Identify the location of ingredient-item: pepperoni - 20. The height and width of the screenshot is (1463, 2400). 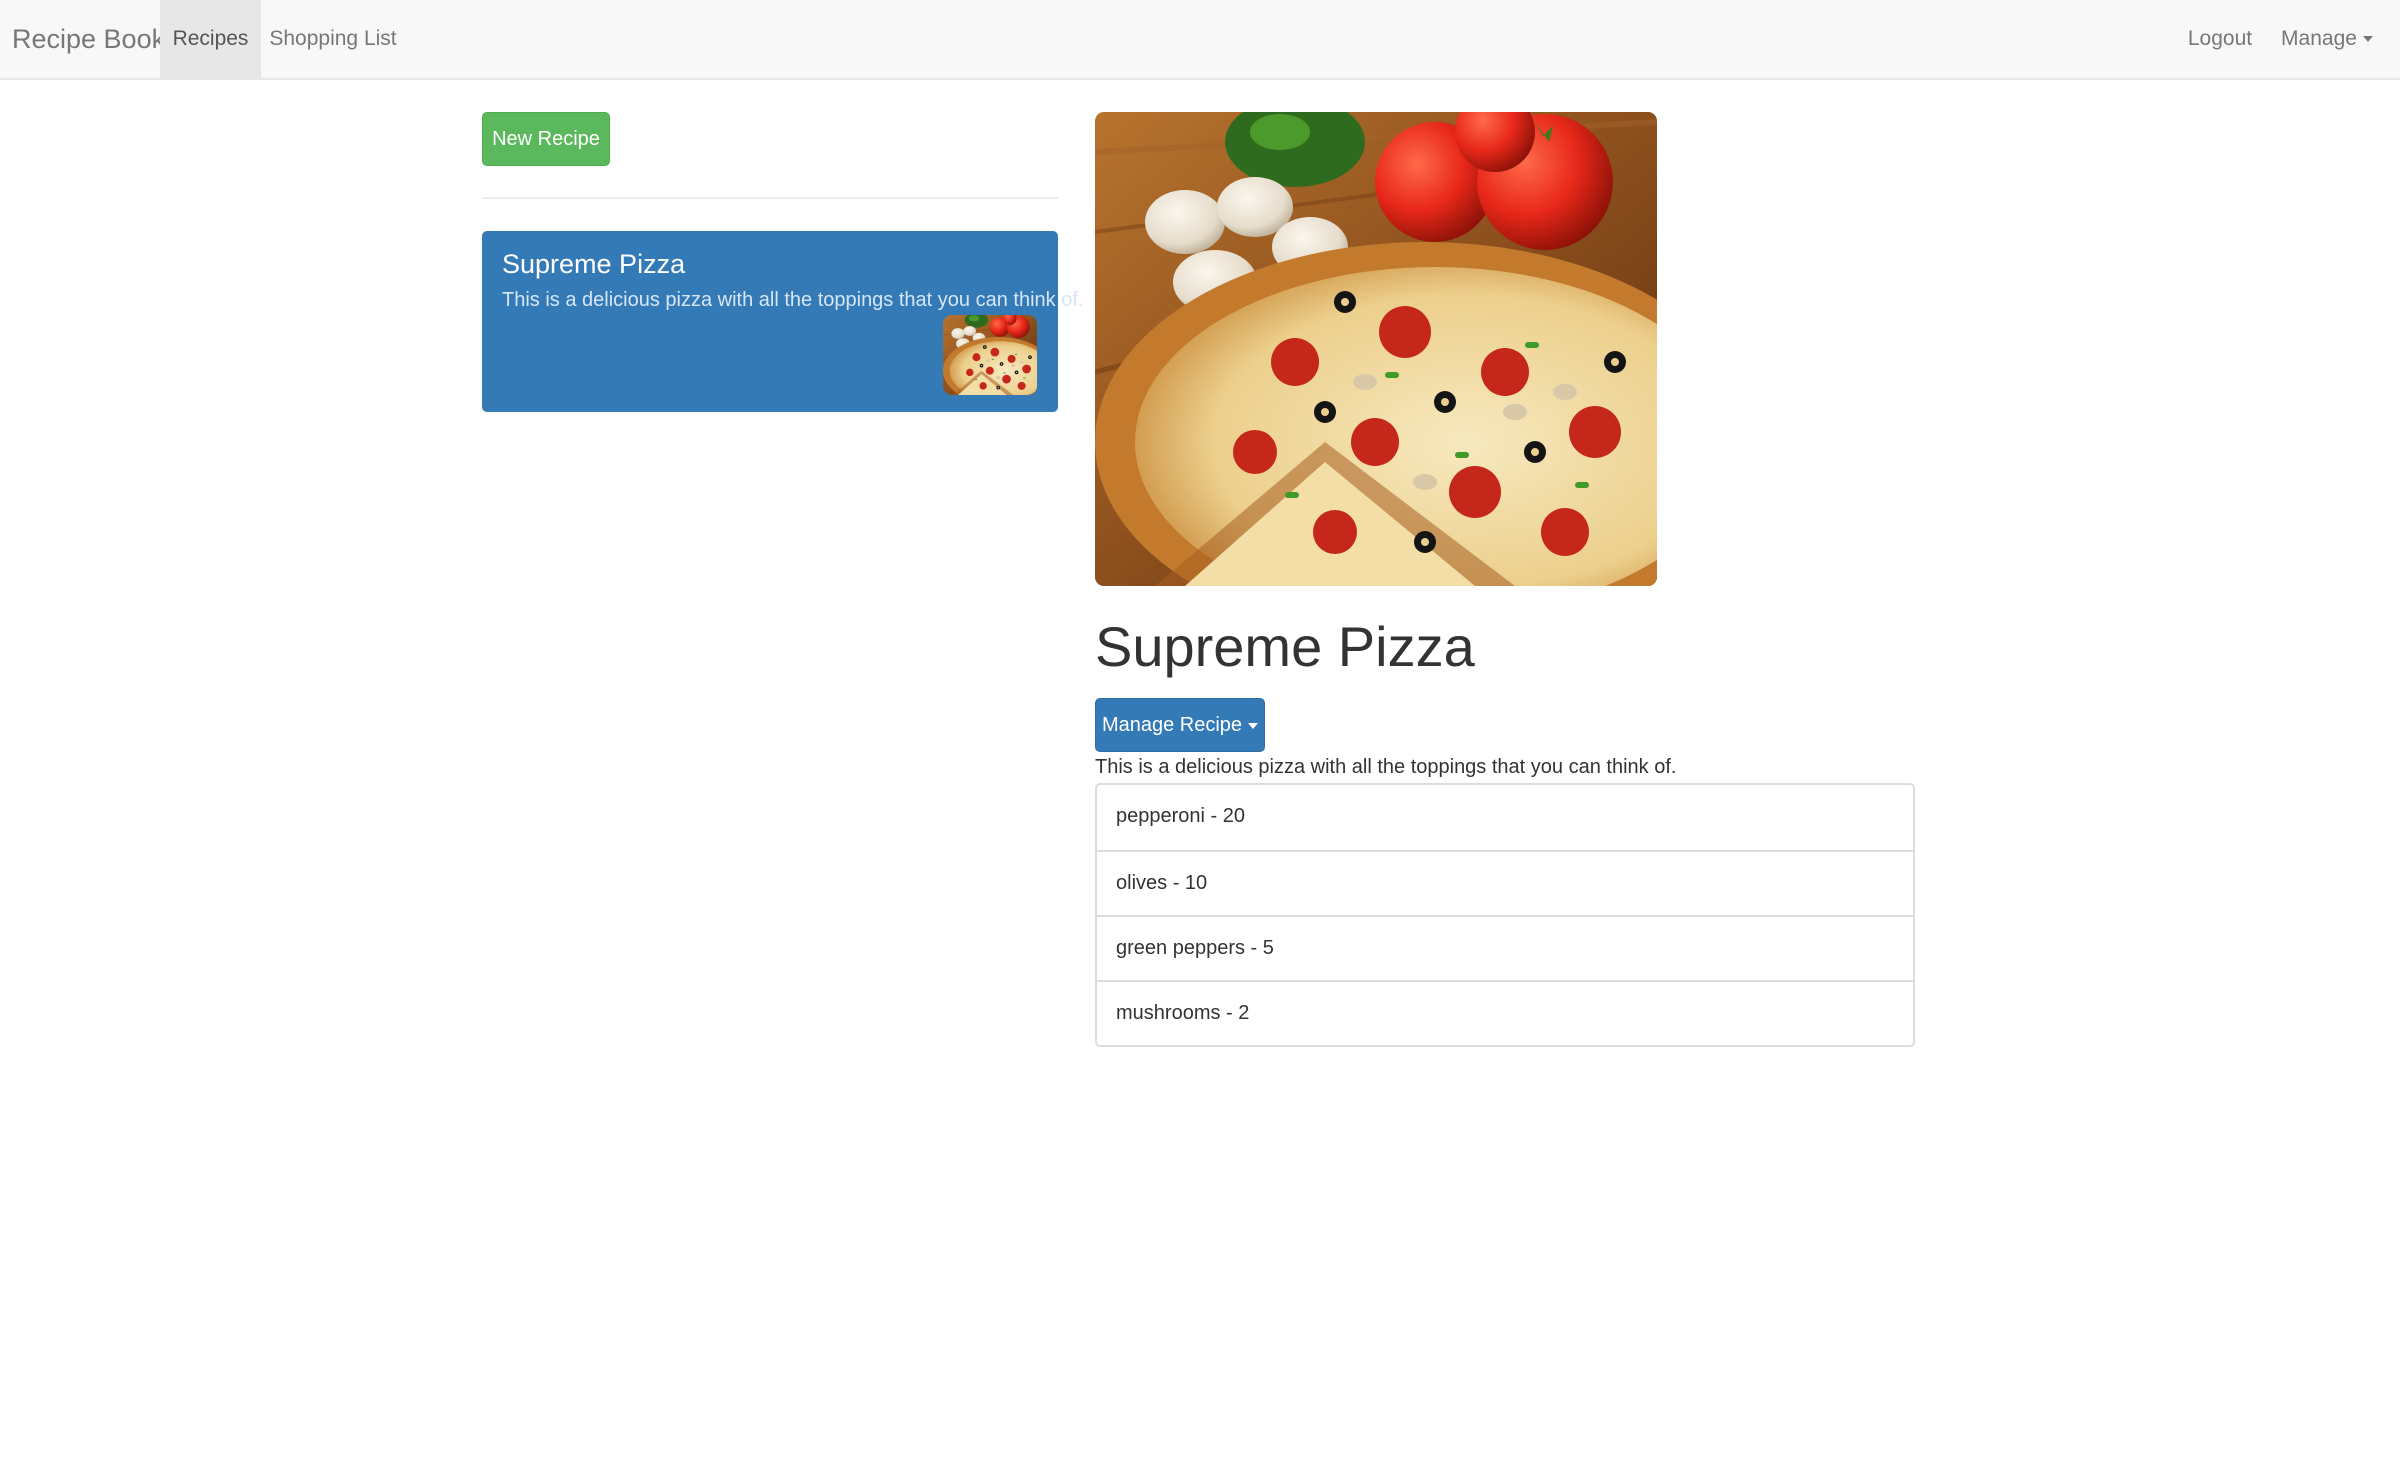
(1180, 816).